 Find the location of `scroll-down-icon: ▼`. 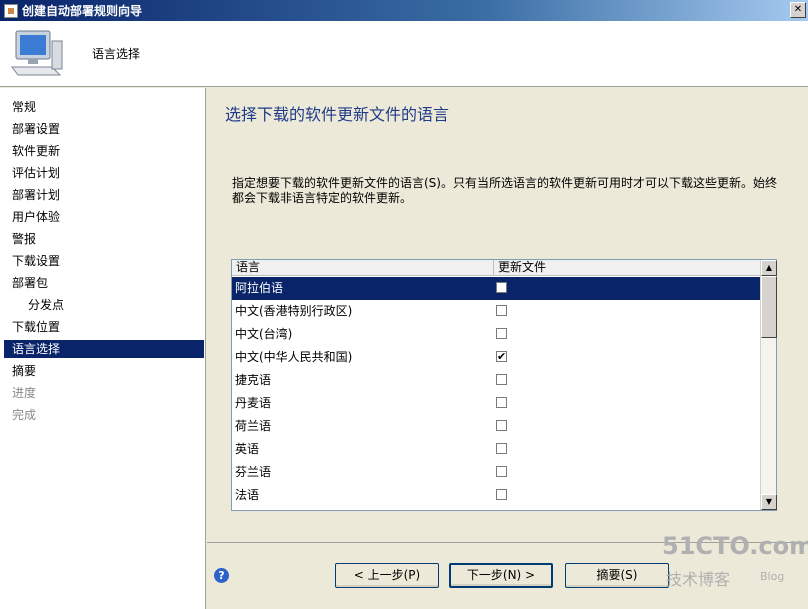

scroll-down-icon: ▼ is located at coordinates (769, 502).